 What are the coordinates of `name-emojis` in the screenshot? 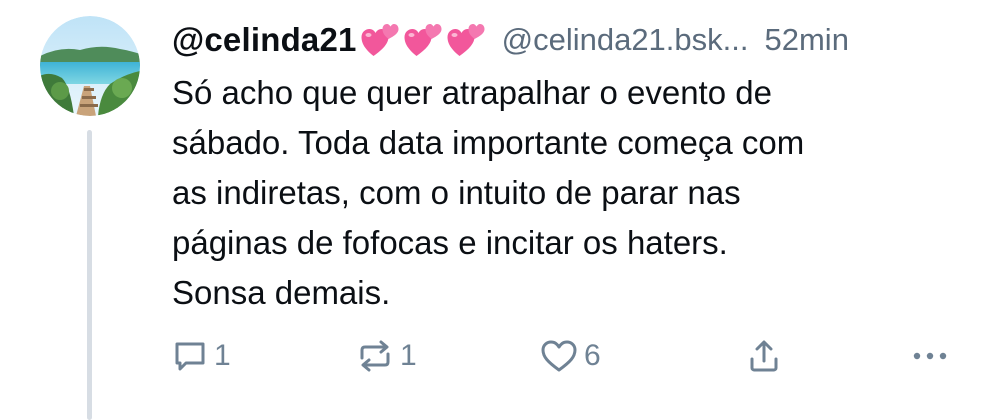 It's located at (423, 40).